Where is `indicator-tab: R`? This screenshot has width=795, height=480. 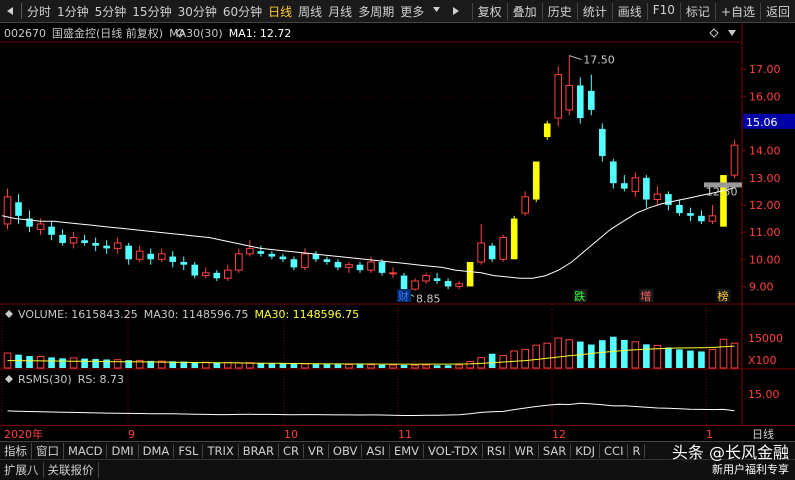
indicator-tab: R is located at coordinates (637, 451).